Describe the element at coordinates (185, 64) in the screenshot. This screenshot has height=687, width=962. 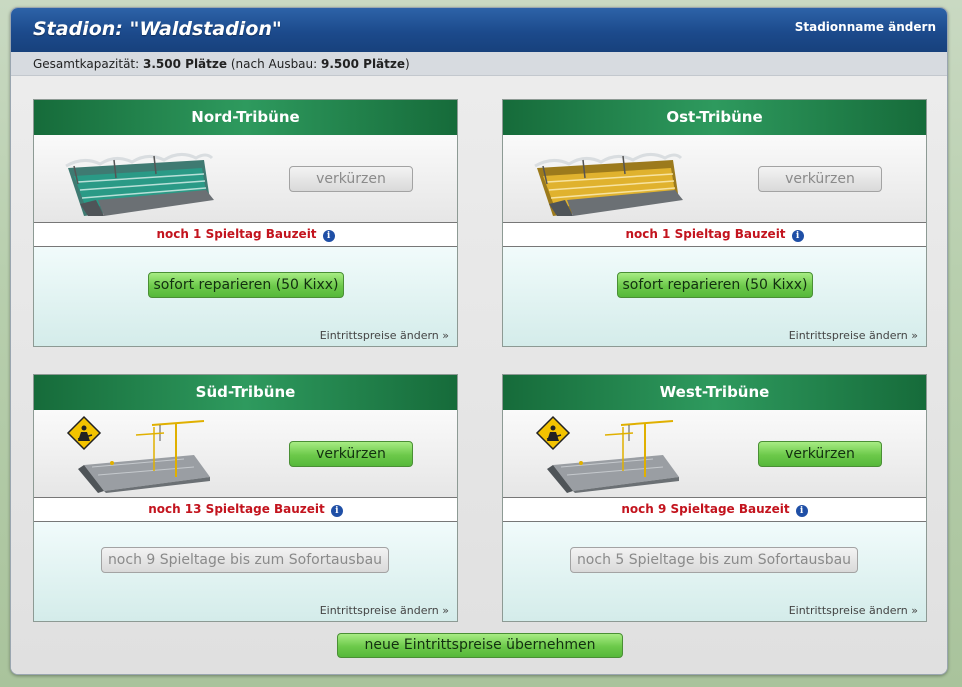
I see `capacity-current: 3.500 Plätze` at that location.